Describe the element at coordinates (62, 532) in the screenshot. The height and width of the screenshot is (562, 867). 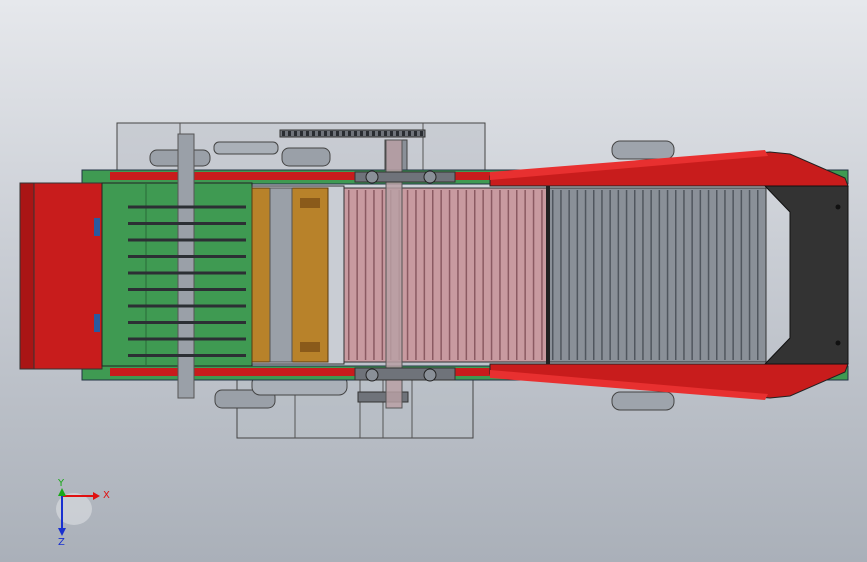
I see `z-axis-arrow-icon` at that location.